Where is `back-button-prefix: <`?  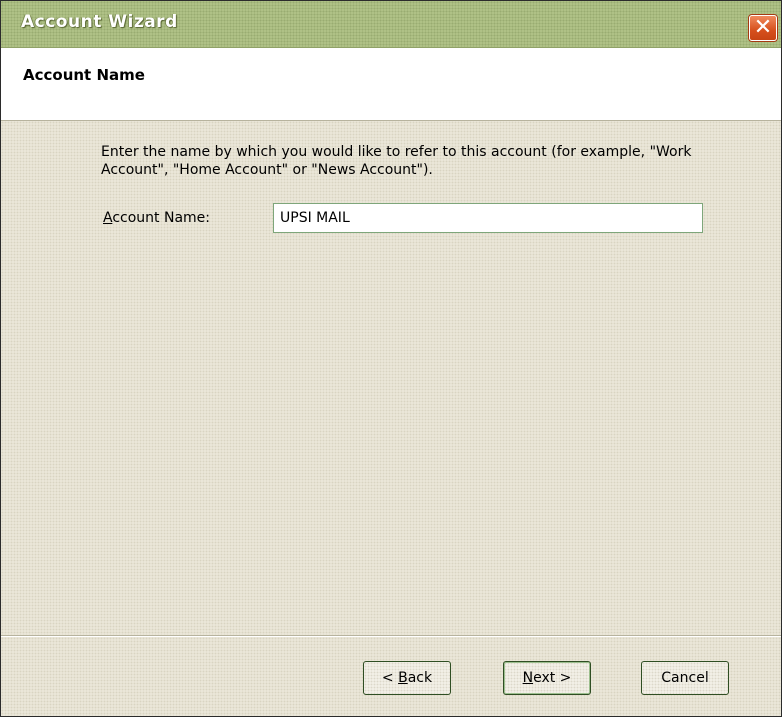 back-button-prefix: < is located at coordinates (390, 678).